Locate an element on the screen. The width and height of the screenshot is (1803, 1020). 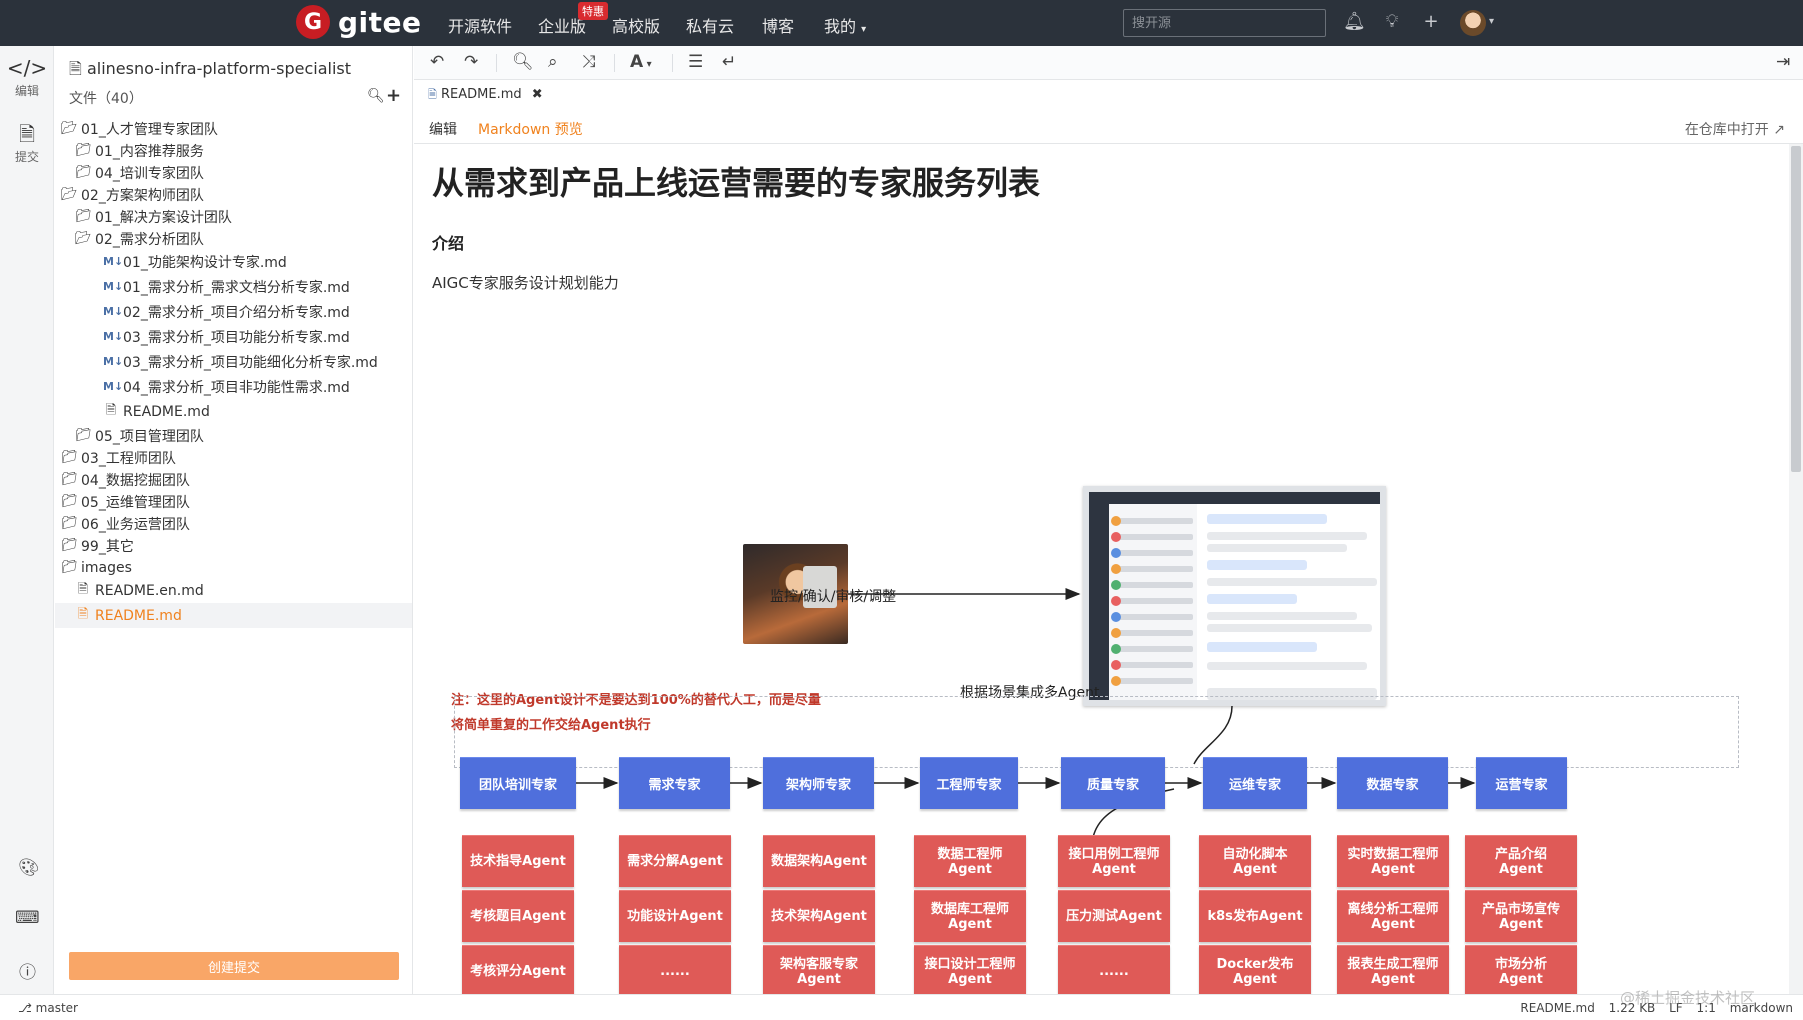
tree-node-label: 01_需求分析_需求文档分析专家.md is located at coordinates (236, 287).